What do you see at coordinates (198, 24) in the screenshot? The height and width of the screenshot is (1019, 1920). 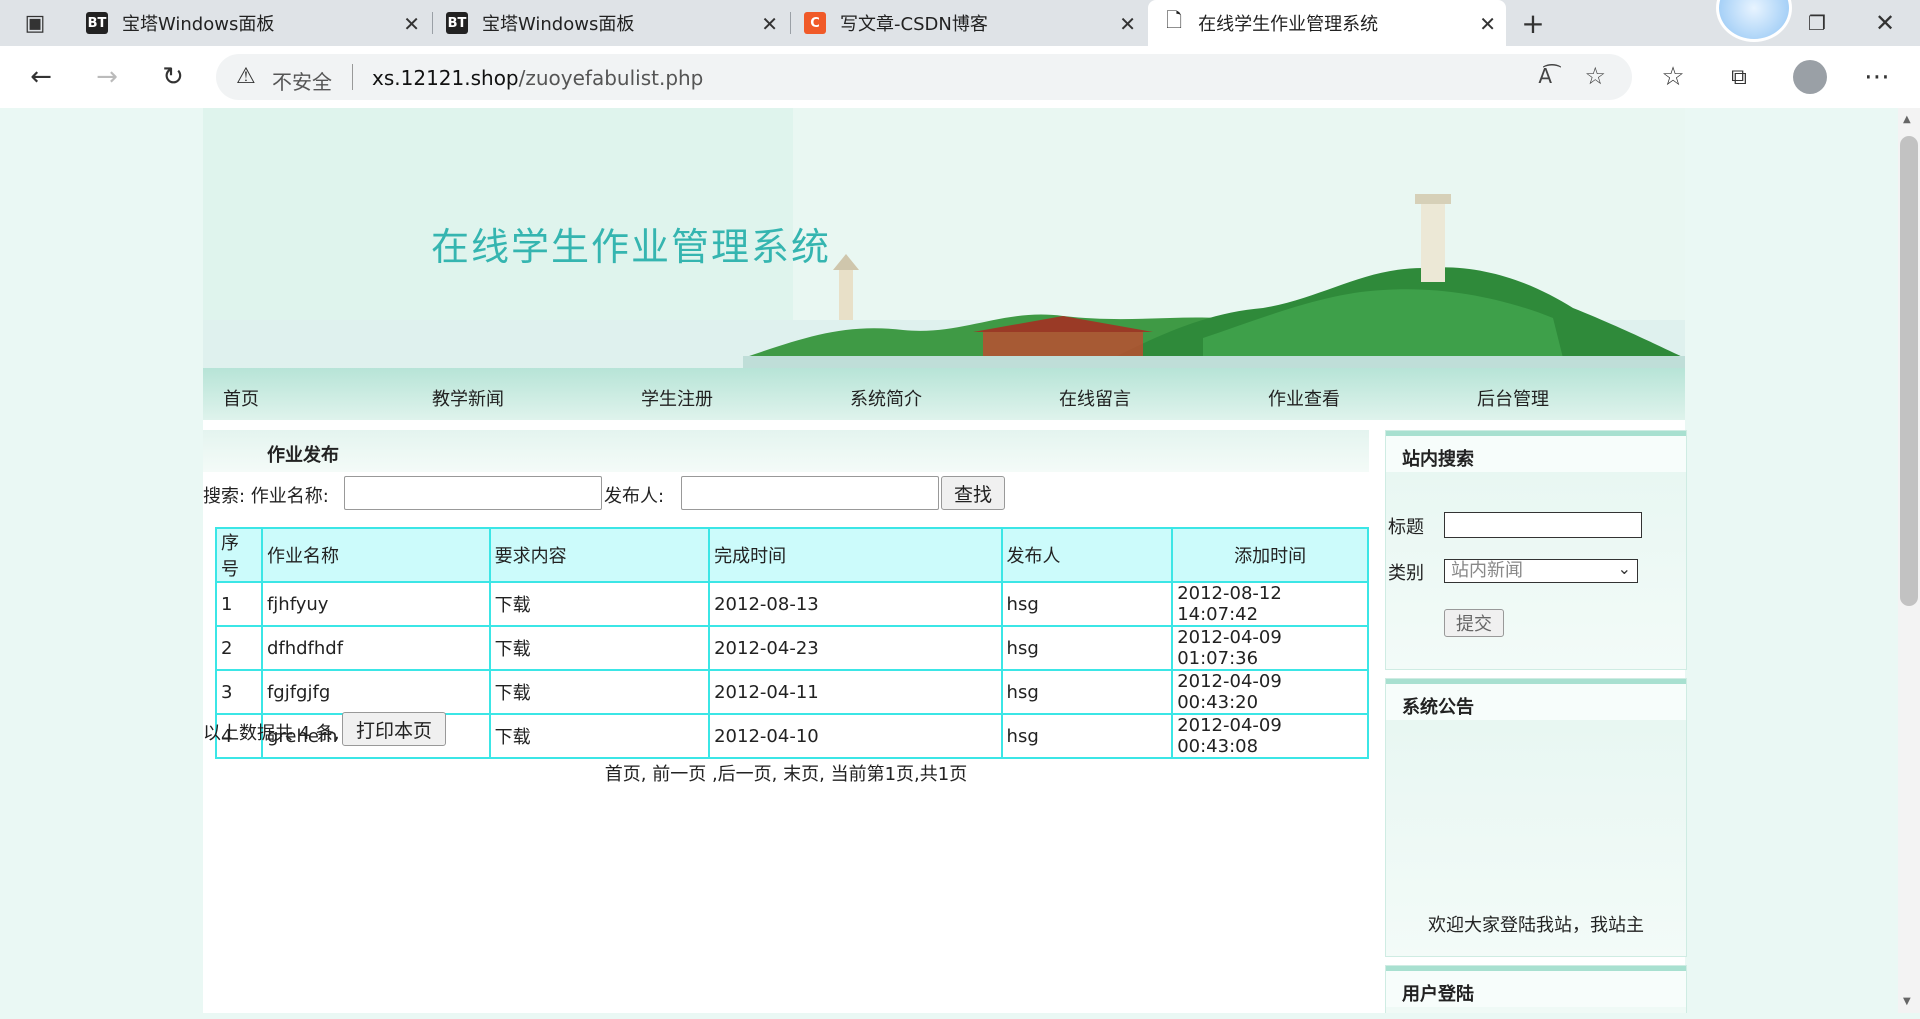 I see `tab-label: 宝塔Windows面板` at bounding box center [198, 24].